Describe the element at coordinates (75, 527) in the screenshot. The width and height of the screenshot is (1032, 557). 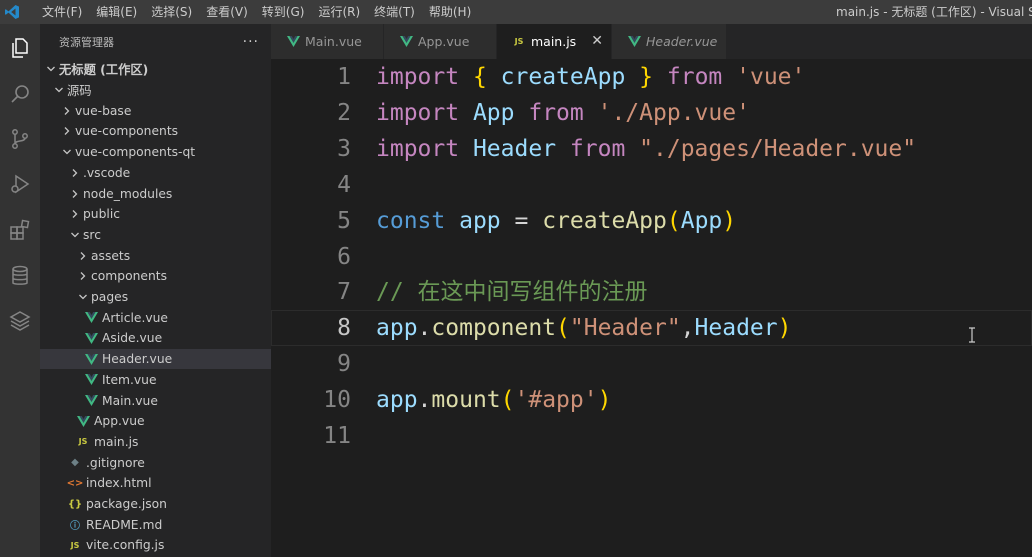
I see `md-file-icon: ⓘ` at that location.